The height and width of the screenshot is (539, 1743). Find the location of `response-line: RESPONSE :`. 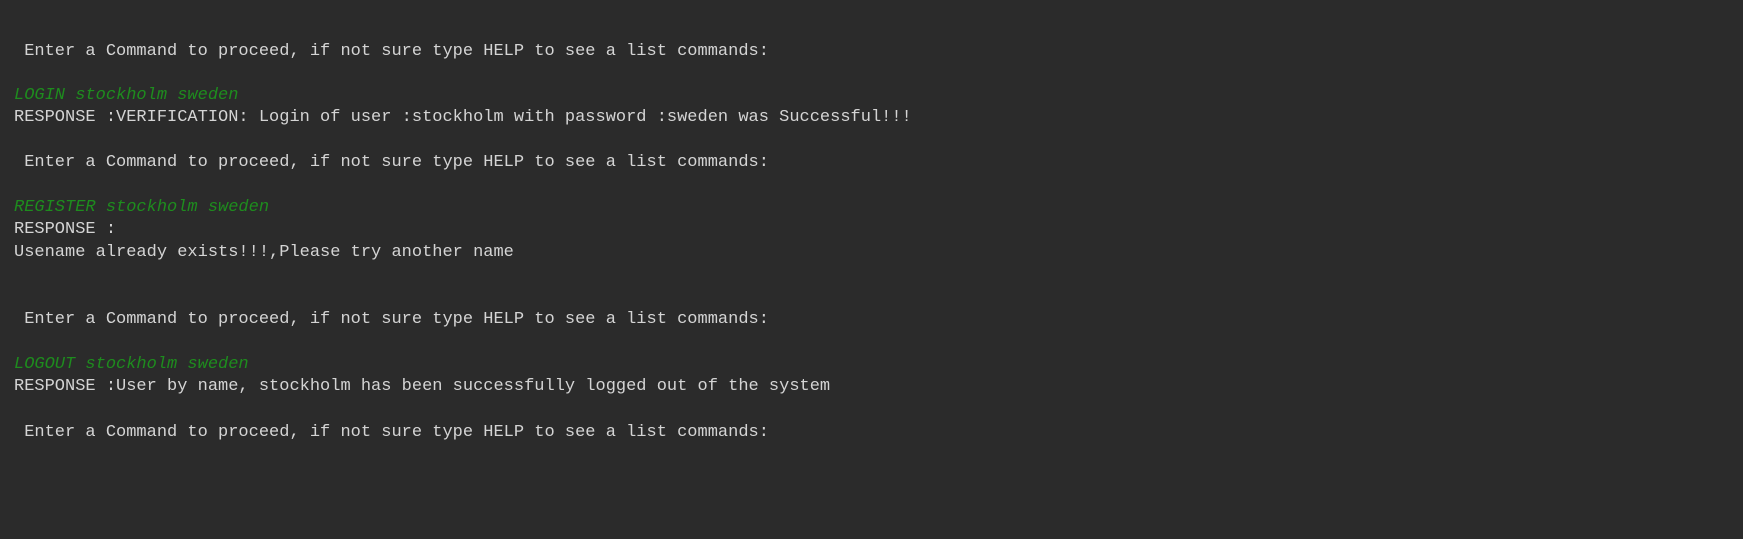

response-line: RESPONSE : is located at coordinates (65, 229).